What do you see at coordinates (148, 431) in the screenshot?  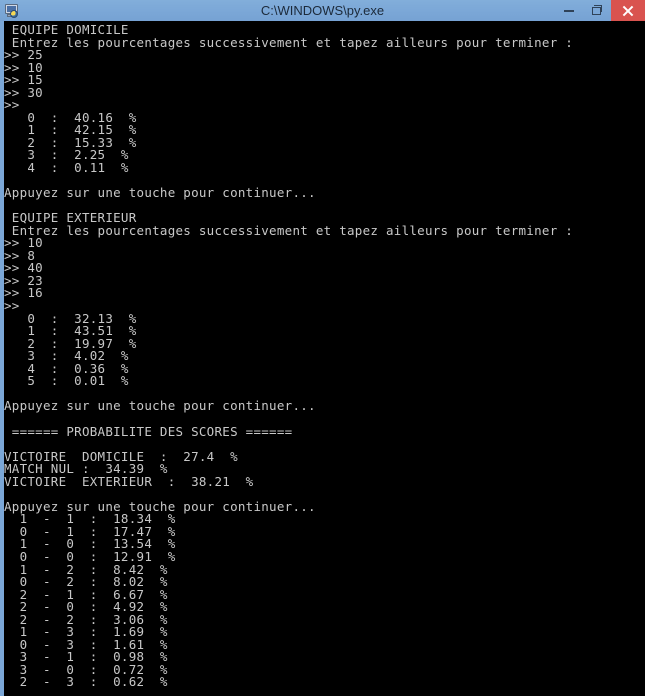 I see `console-line: ====== PROBABILITE DES SCORES ======` at bounding box center [148, 431].